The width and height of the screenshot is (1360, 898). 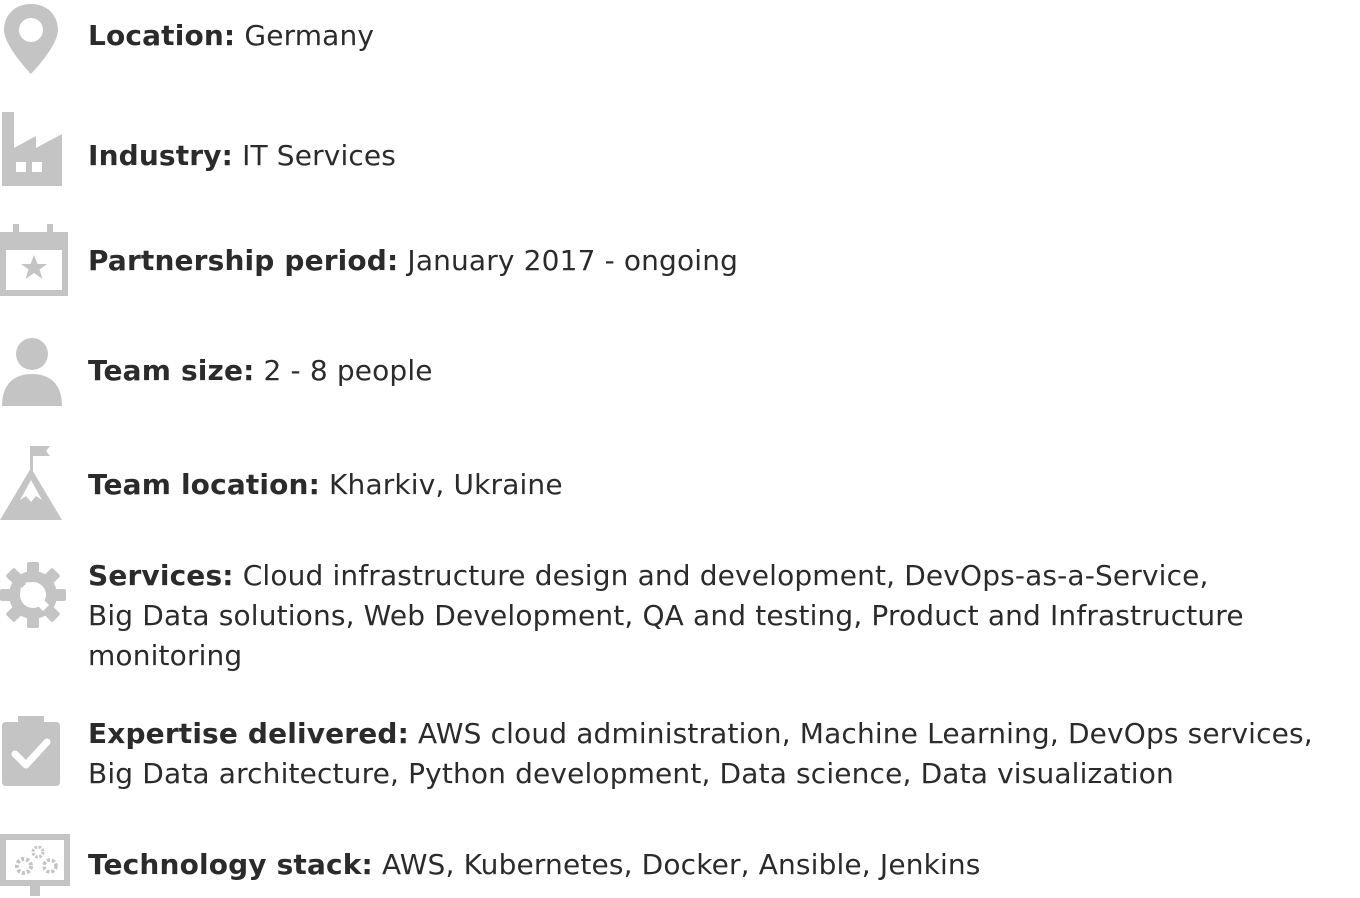 What do you see at coordinates (32, 372) in the screenshot?
I see `person-icon` at bounding box center [32, 372].